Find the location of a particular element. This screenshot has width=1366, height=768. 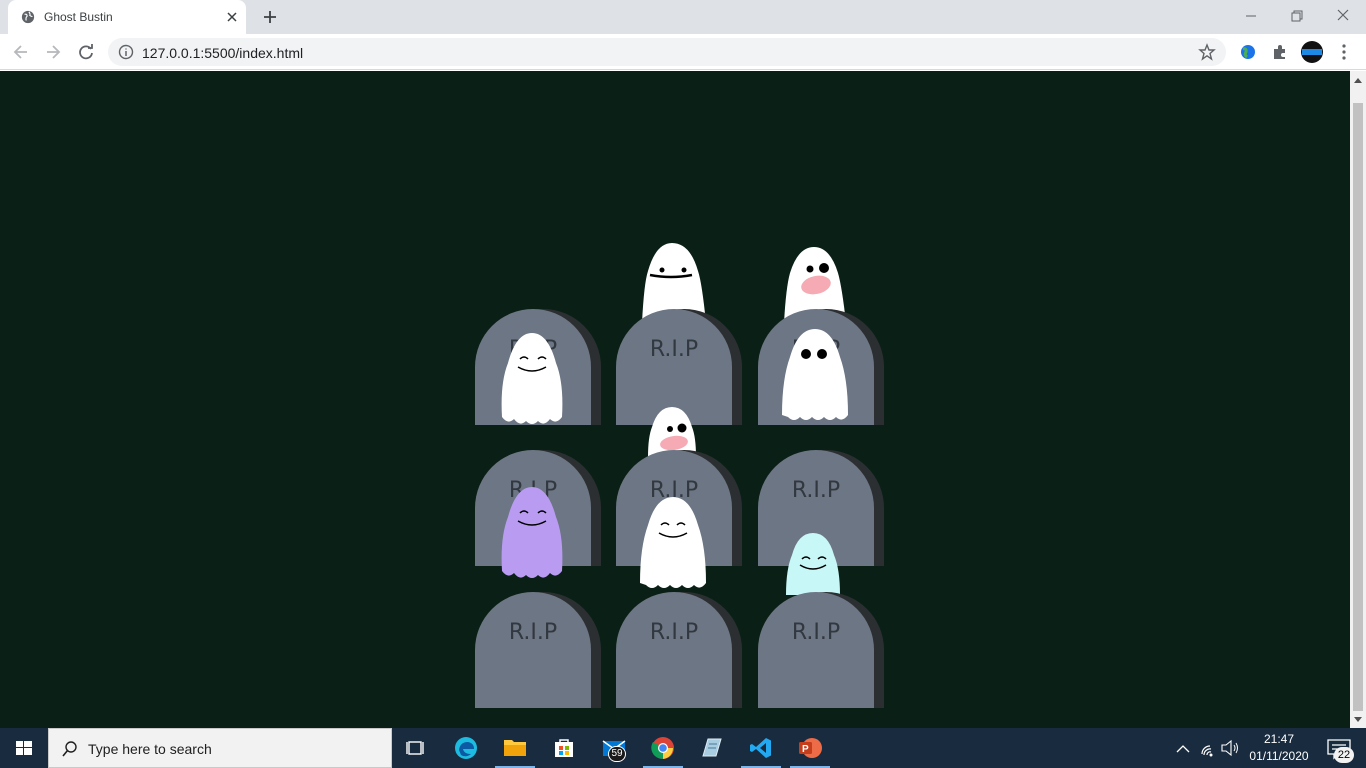

close-window-icon is located at coordinates (1343, 16).